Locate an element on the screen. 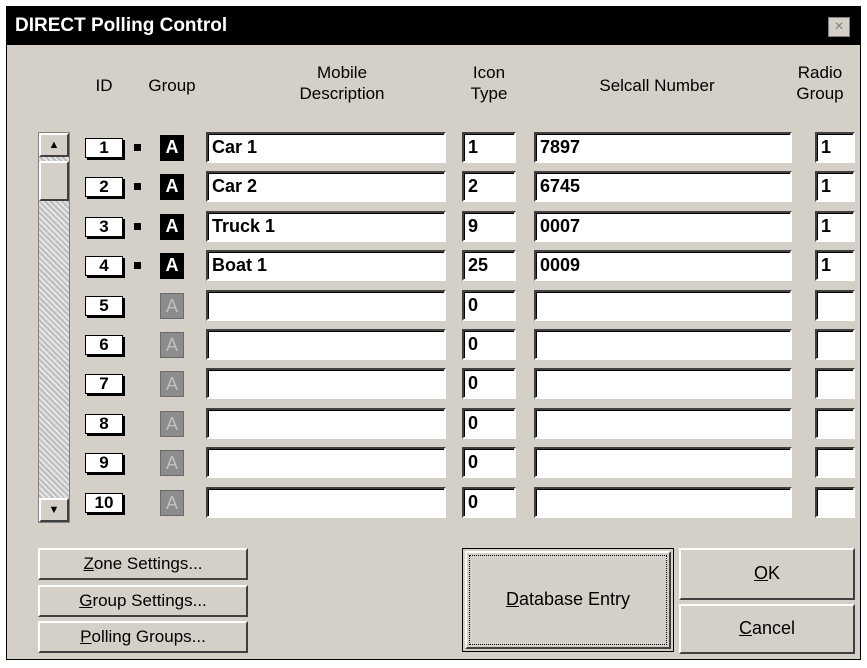 The image size is (867, 668). row-selcall-field: 0007 is located at coordinates (663, 226).